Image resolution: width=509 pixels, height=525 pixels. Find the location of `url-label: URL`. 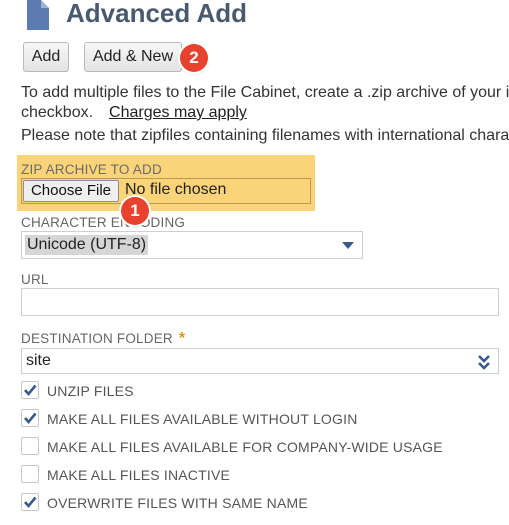

url-label: URL is located at coordinates (35, 279).